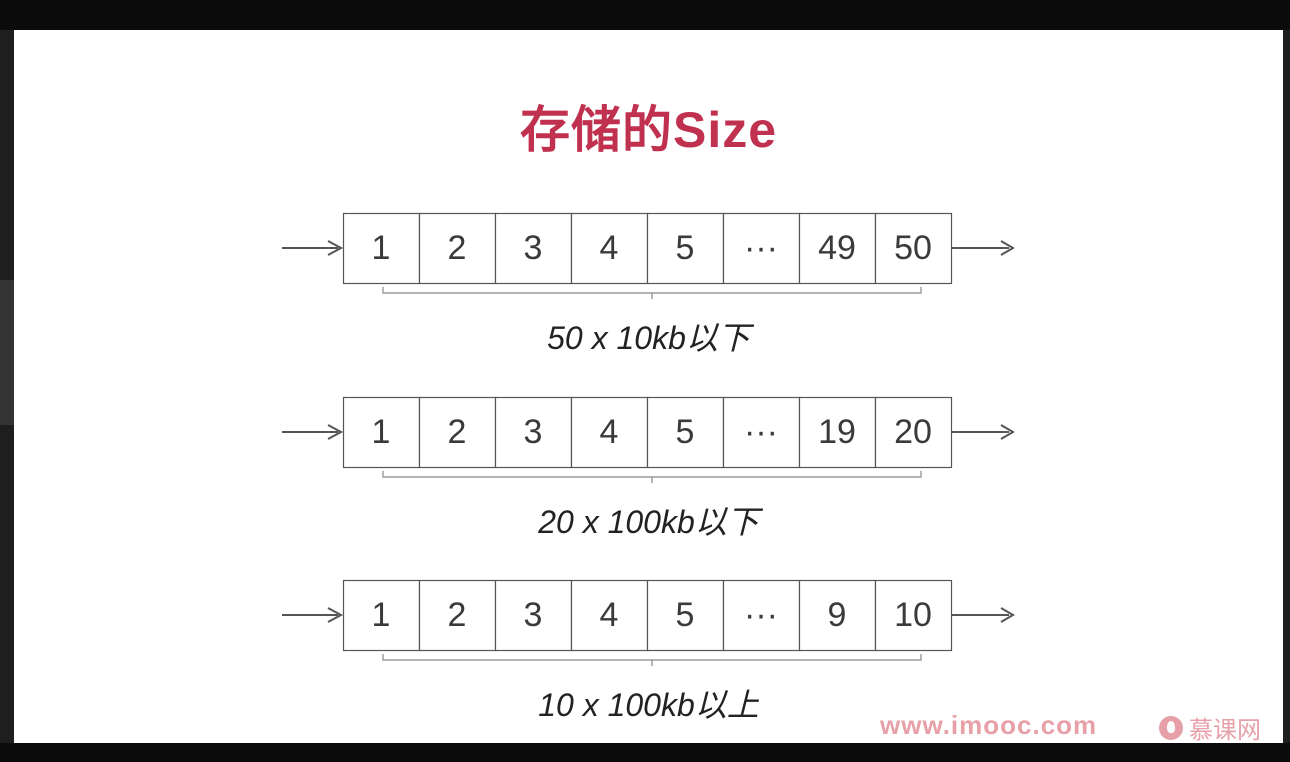 This screenshot has height=762, width=1290. I want to click on queue-cell-label: 10, so click(913, 614).